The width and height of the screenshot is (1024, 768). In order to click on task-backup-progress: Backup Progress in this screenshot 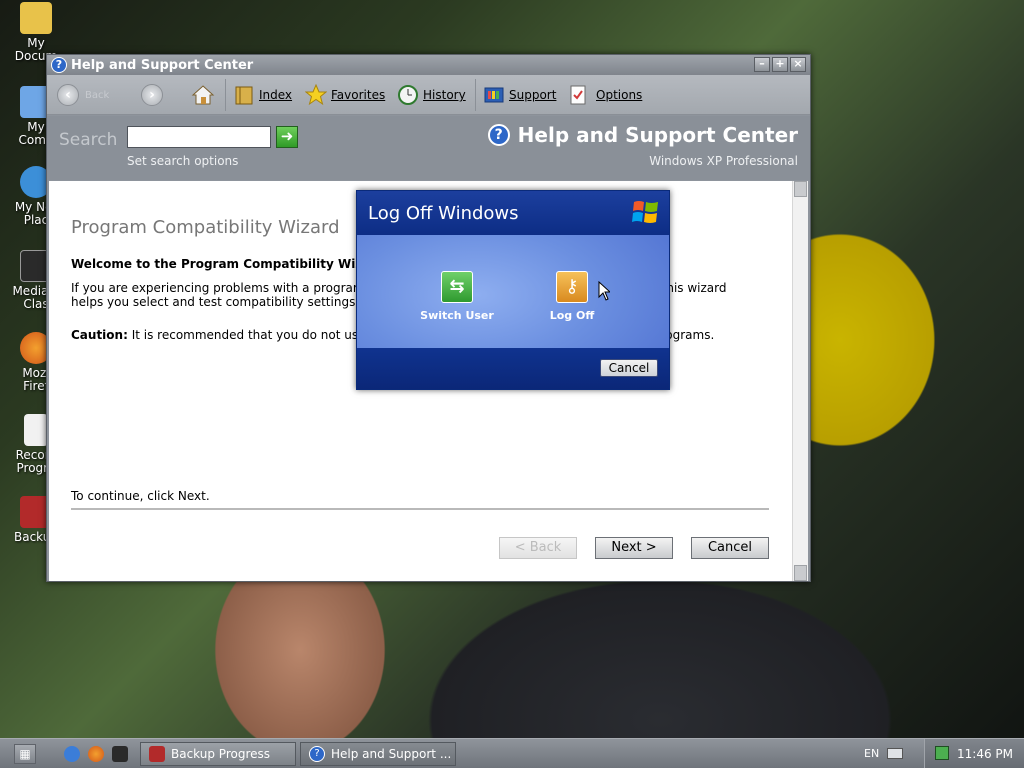, I will do `click(218, 754)`.